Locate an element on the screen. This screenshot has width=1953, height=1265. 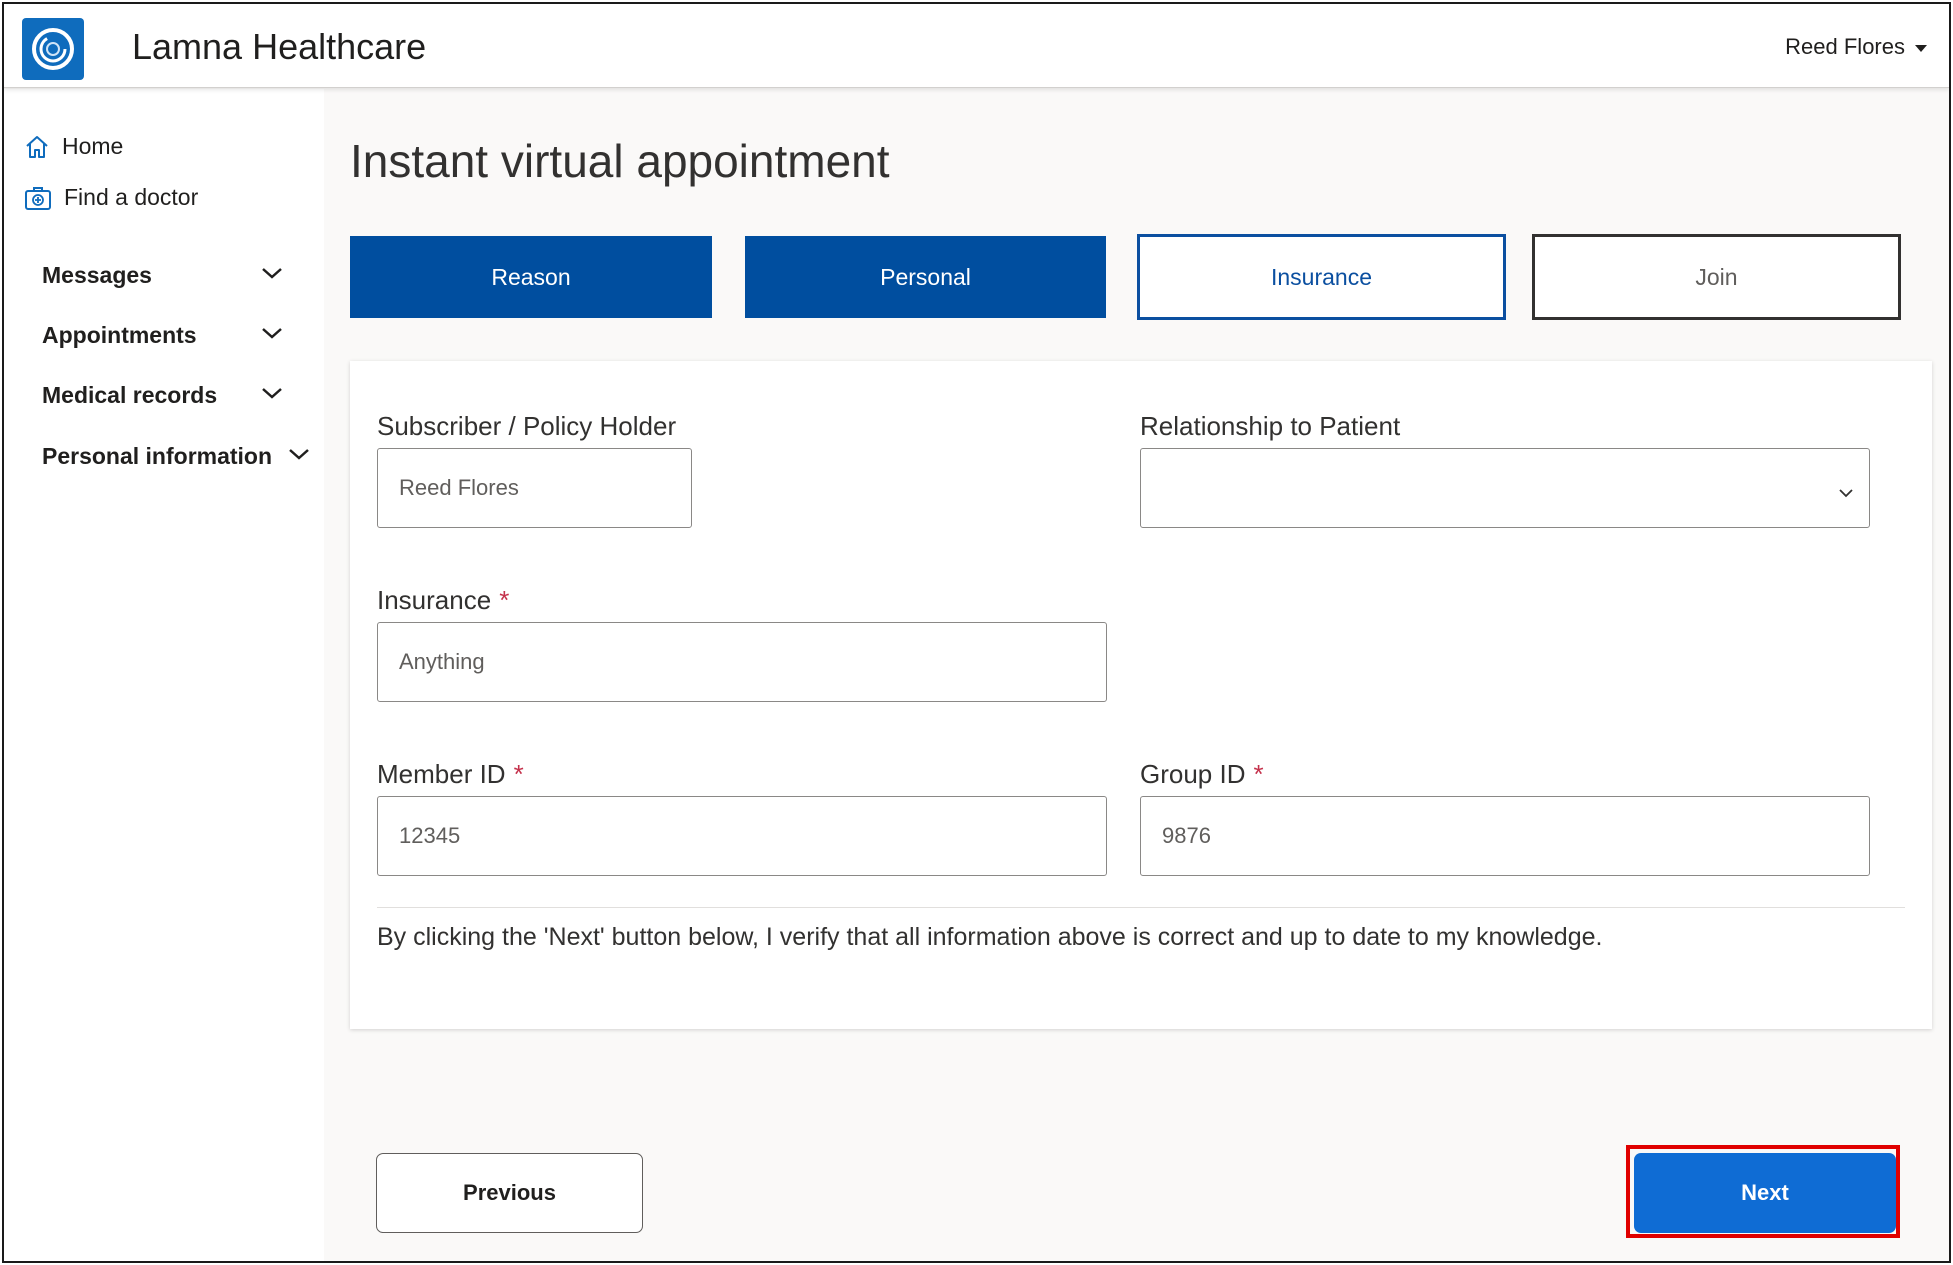
member-id-field: 12345 is located at coordinates (742, 836).